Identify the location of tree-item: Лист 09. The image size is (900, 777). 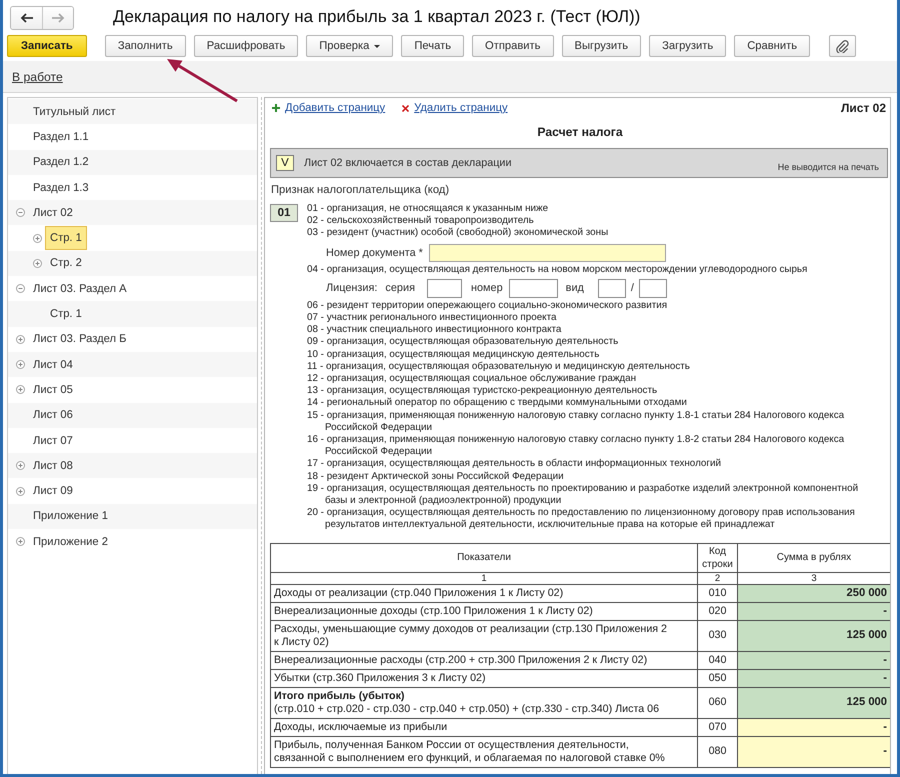
(53, 491).